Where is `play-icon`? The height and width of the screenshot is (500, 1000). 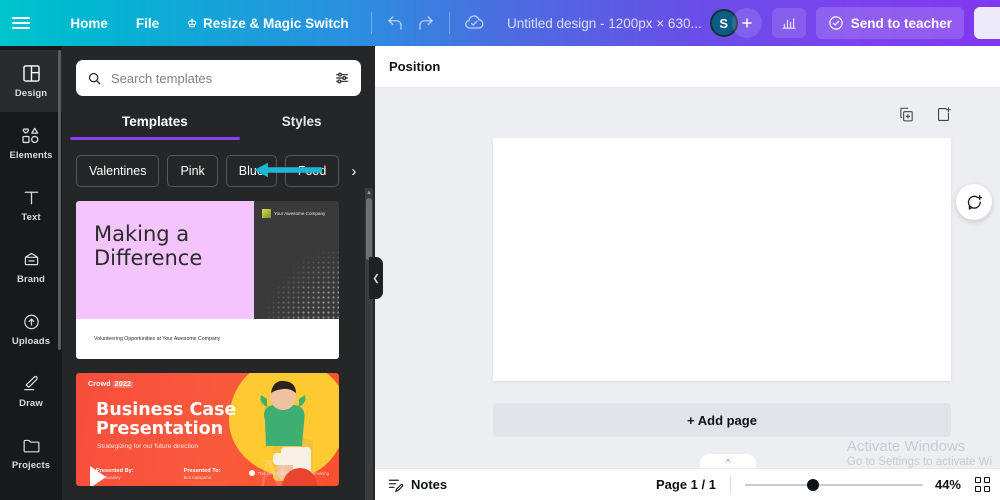 play-icon is located at coordinates (98, 476).